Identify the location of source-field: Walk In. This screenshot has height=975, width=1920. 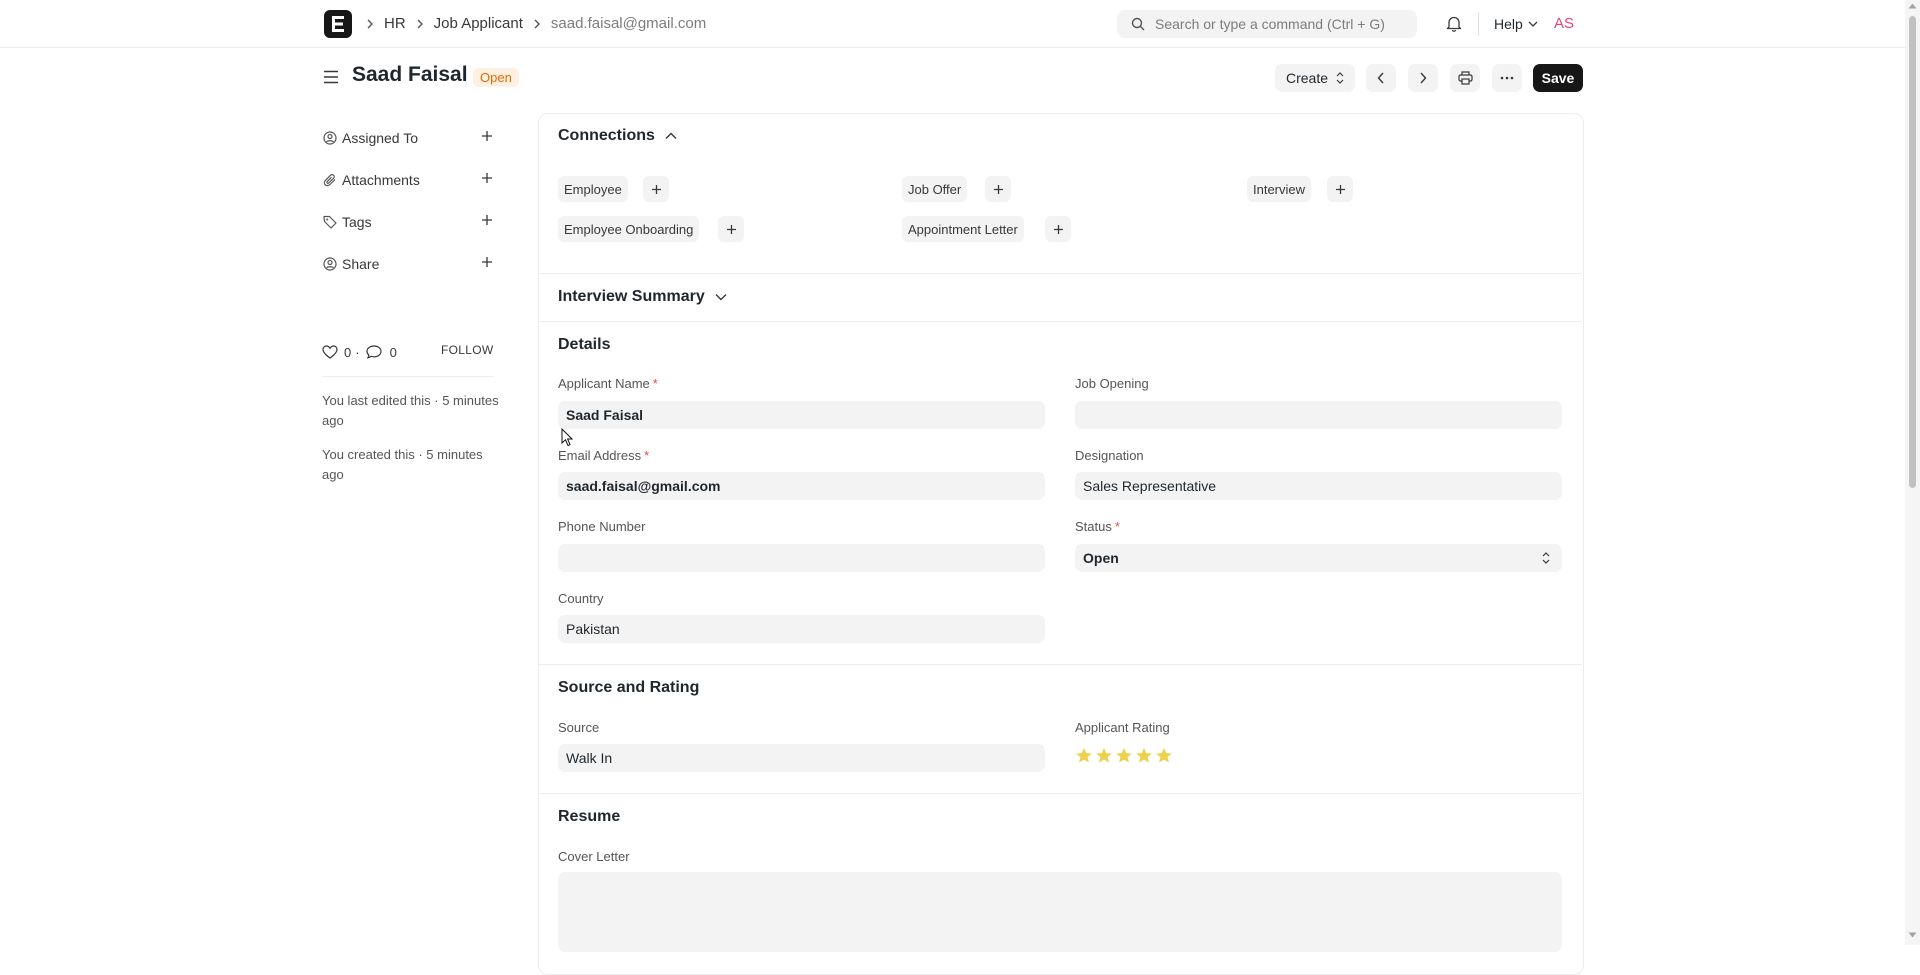
(801, 758).